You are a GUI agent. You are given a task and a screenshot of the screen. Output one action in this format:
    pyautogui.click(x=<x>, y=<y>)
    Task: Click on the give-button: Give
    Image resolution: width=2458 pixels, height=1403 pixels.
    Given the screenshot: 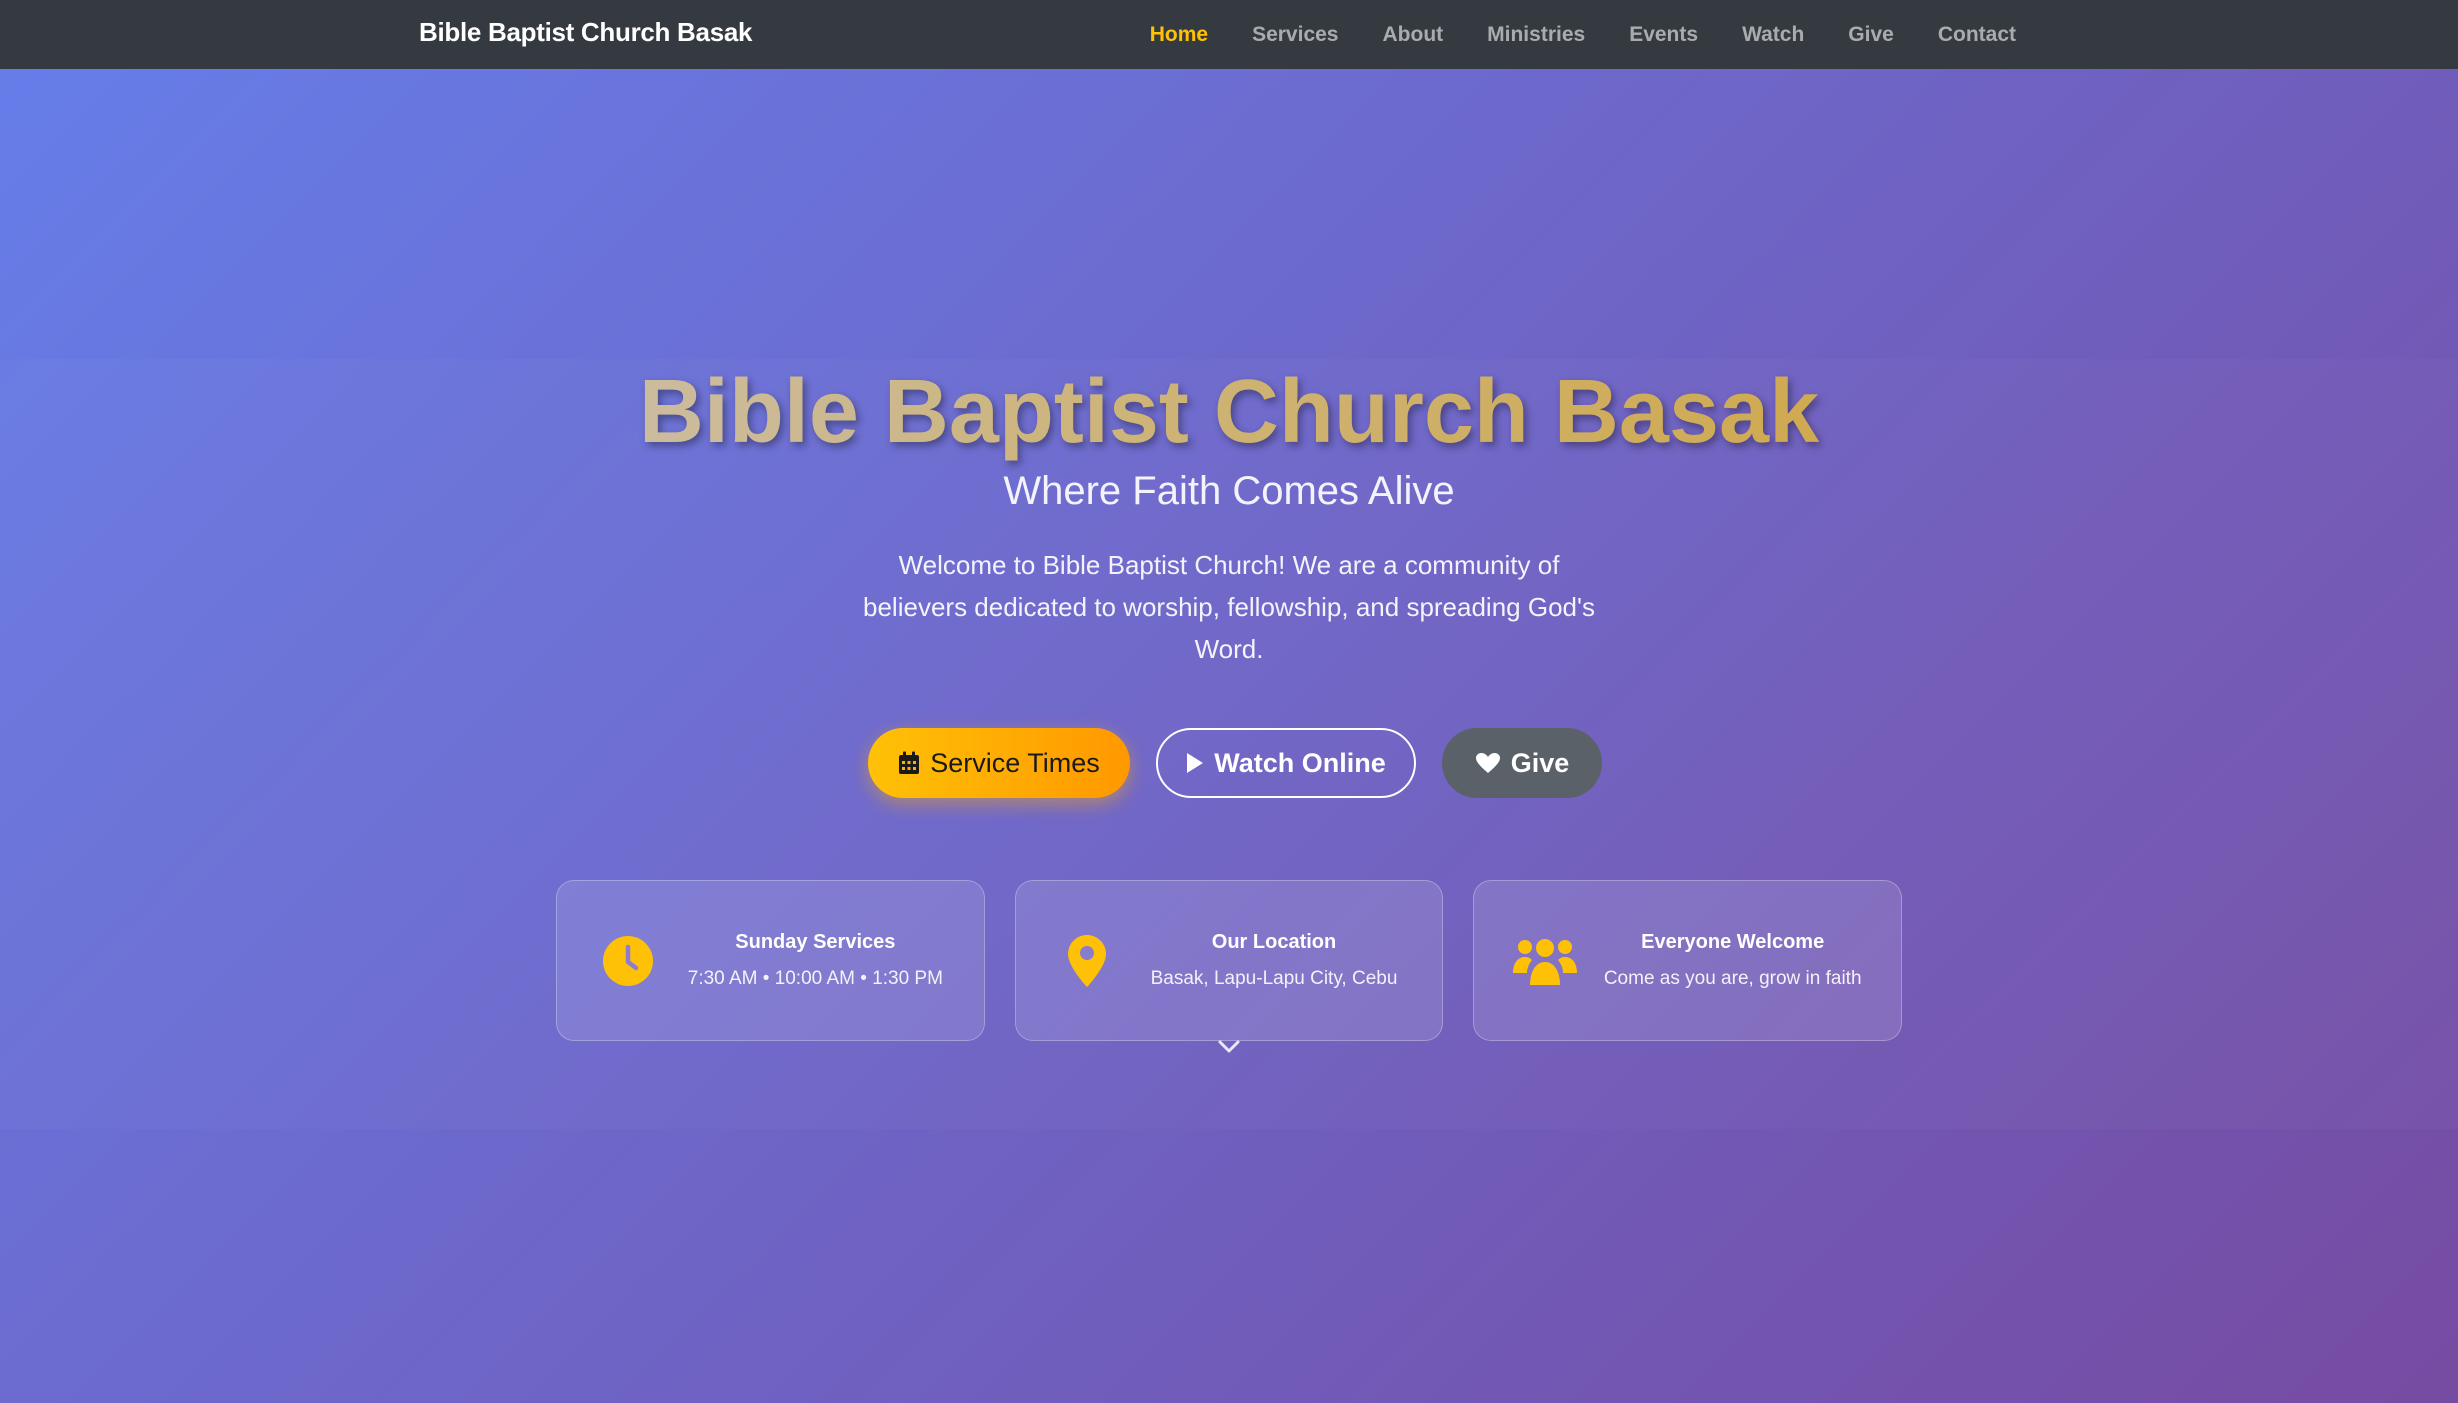 What is the action you would take?
    pyautogui.click(x=1522, y=763)
    